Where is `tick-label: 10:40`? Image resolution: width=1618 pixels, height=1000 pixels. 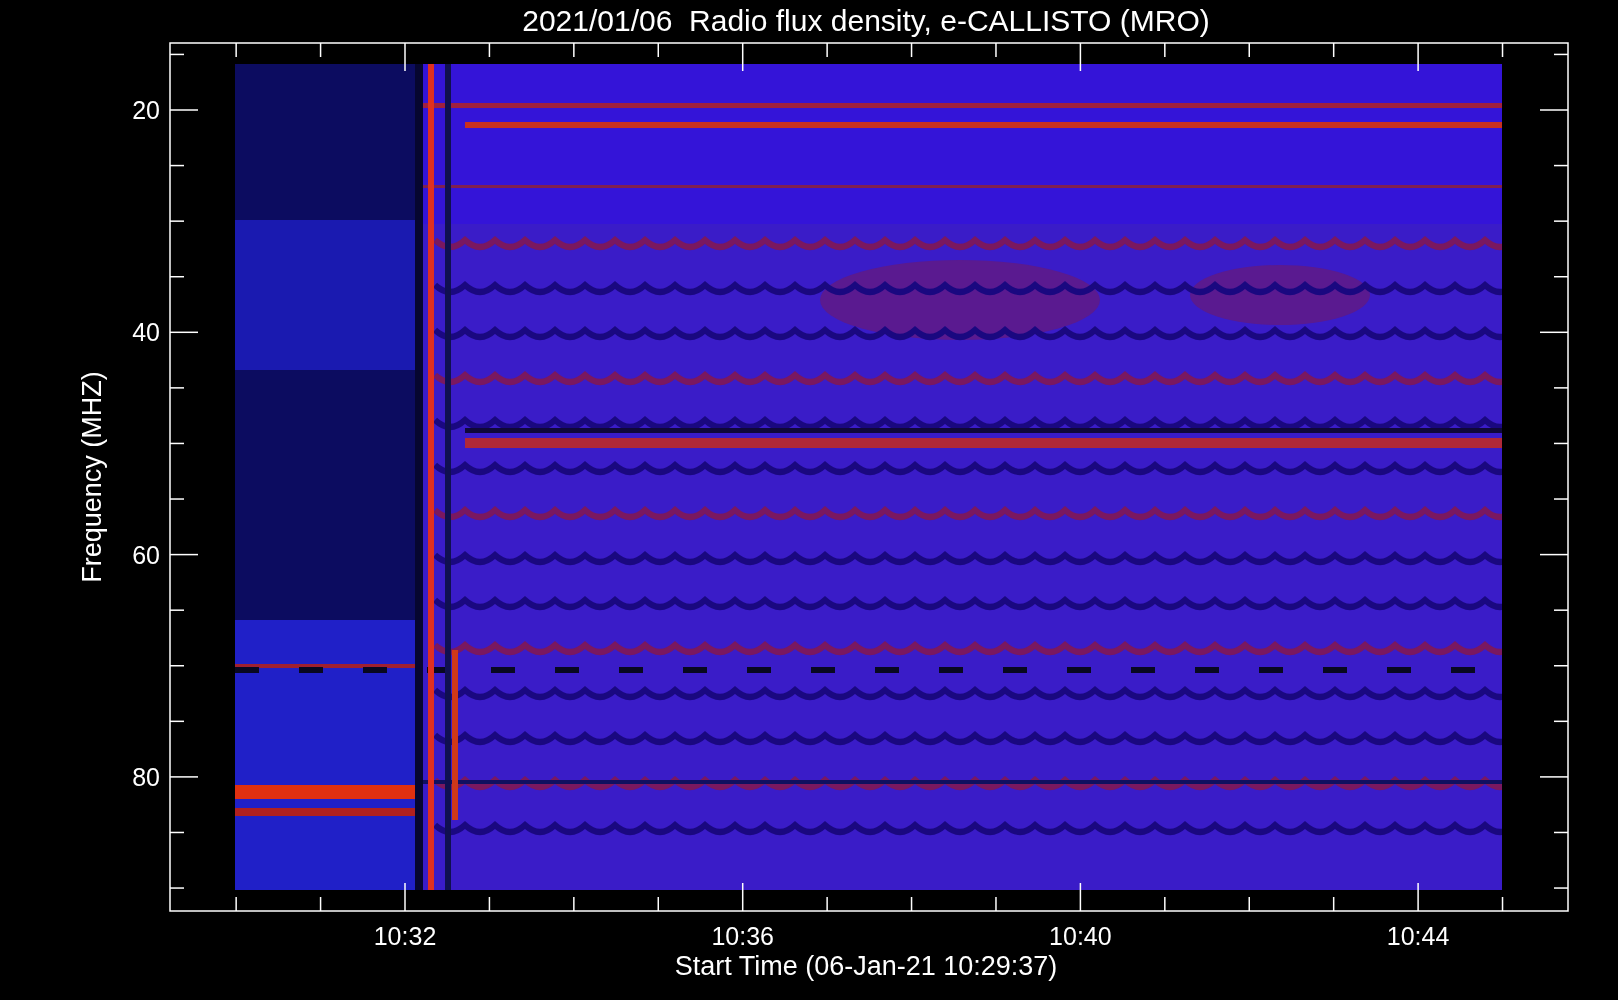
tick-label: 10:40 is located at coordinates (1080, 936).